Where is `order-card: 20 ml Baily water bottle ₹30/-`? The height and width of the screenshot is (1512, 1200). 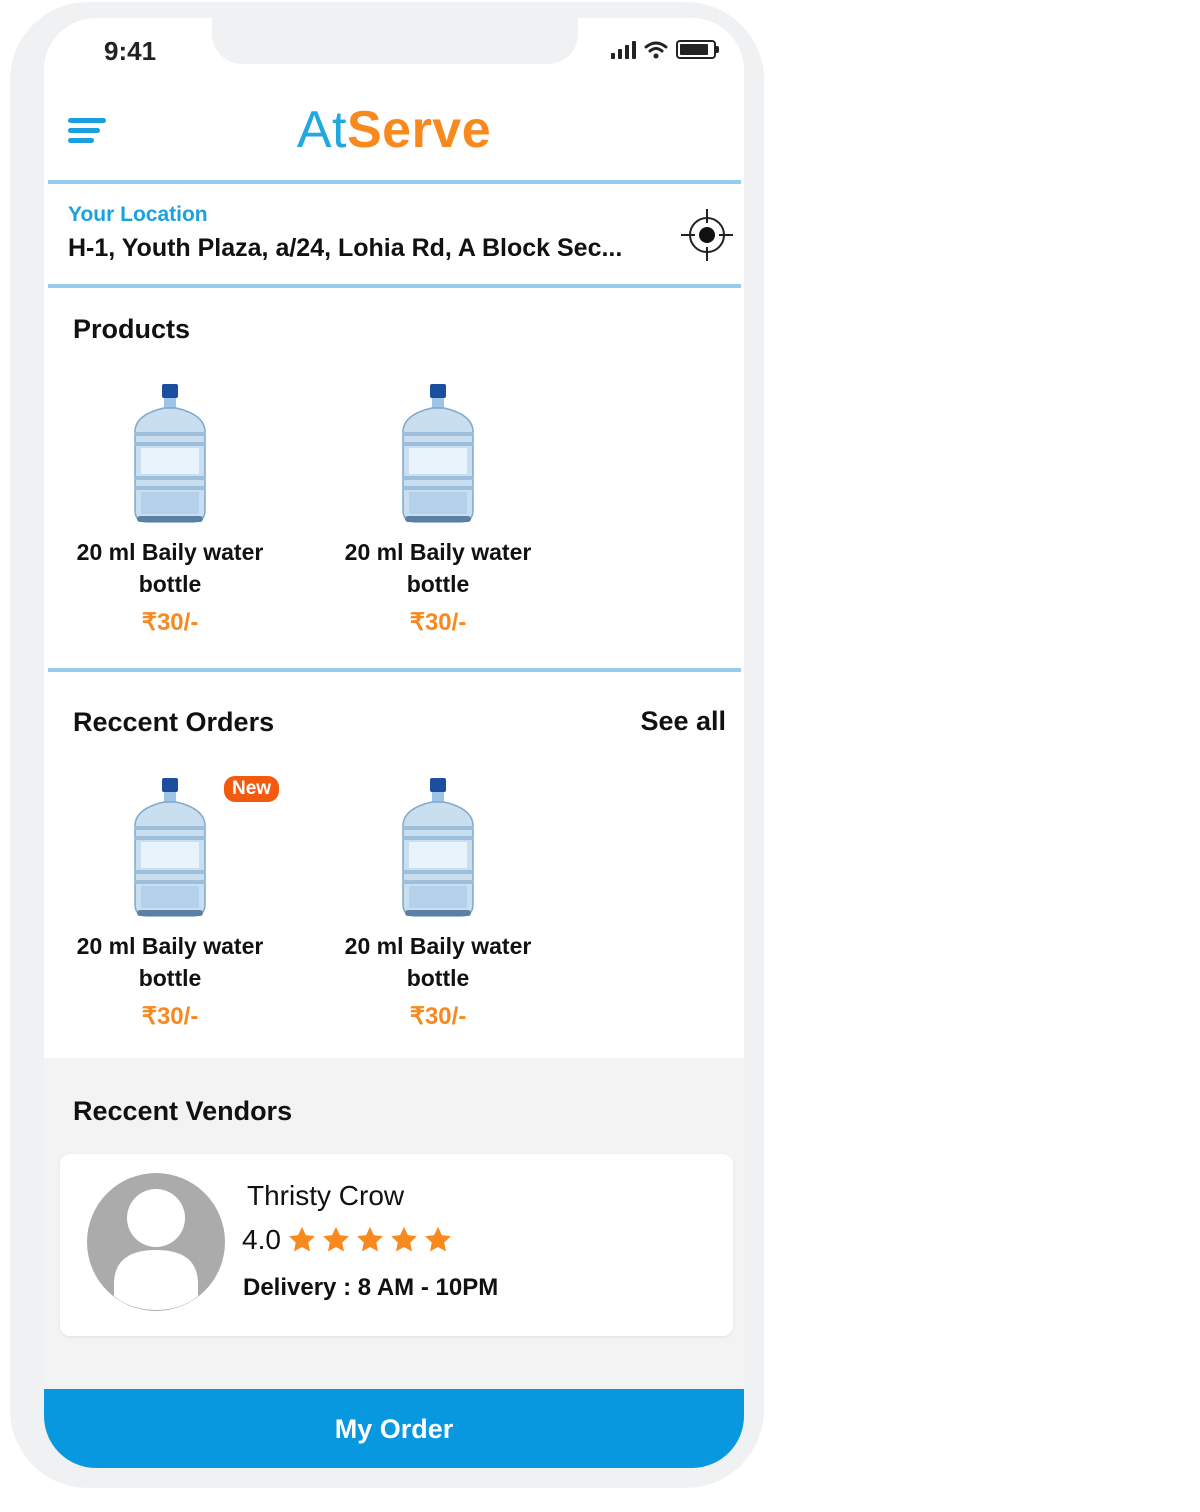
order-card: 20 ml Baily water bottle ₹30/- is located at coordinates (438, 904).